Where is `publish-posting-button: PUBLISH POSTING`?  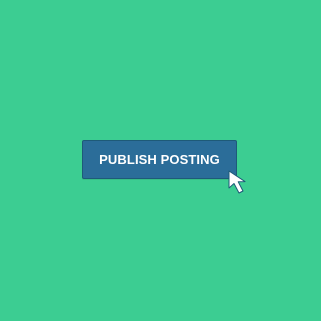 publish-posting-button: PUBLISH POSTING is located at coordinates (159, 159).